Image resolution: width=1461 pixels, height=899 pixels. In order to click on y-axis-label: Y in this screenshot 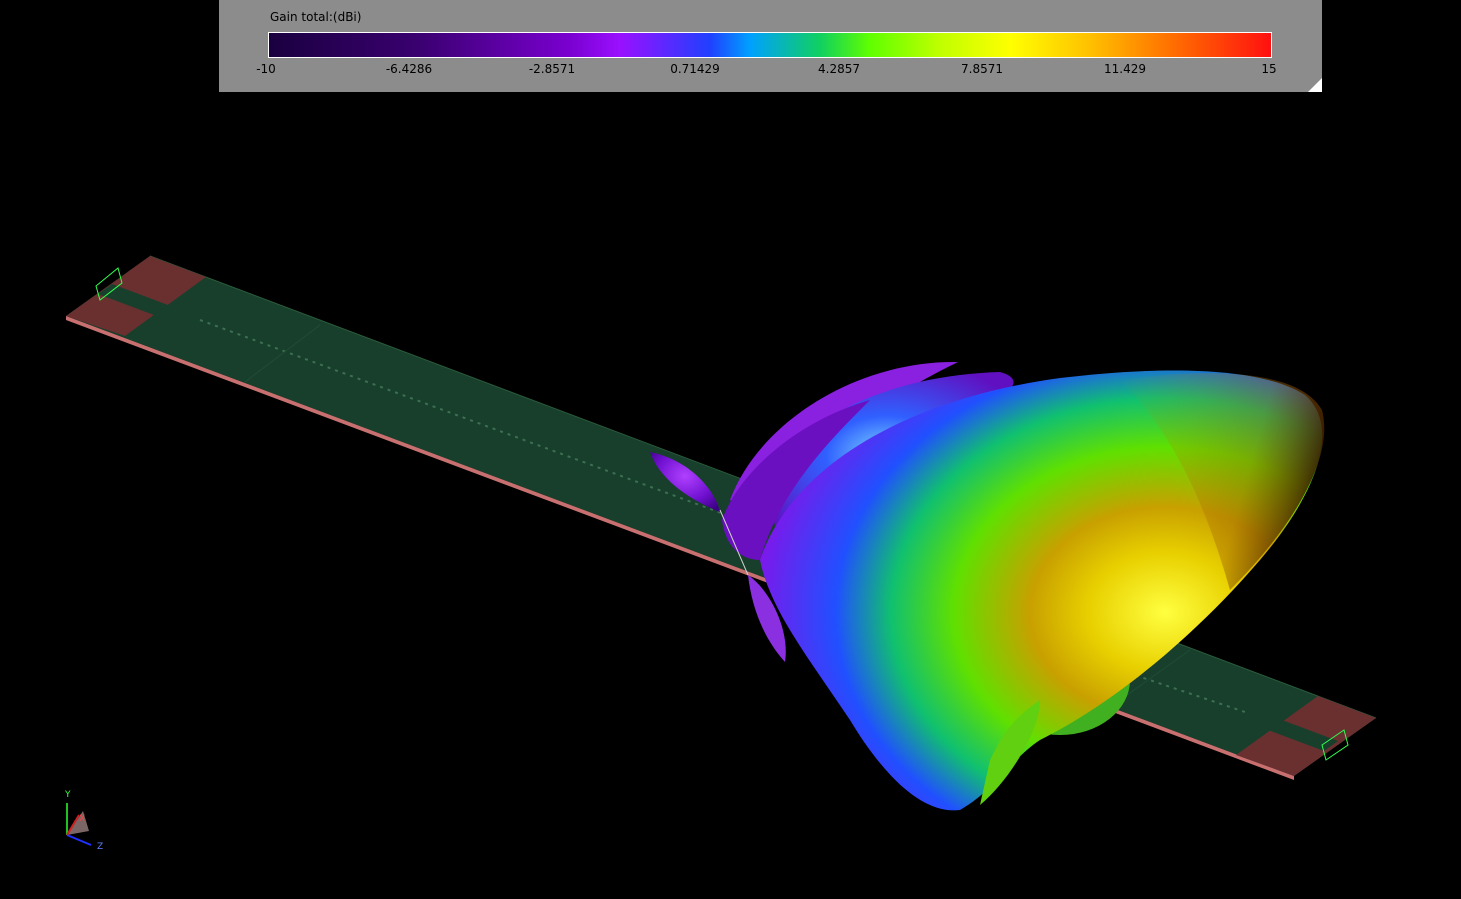, I will do `click(67, 795)`.